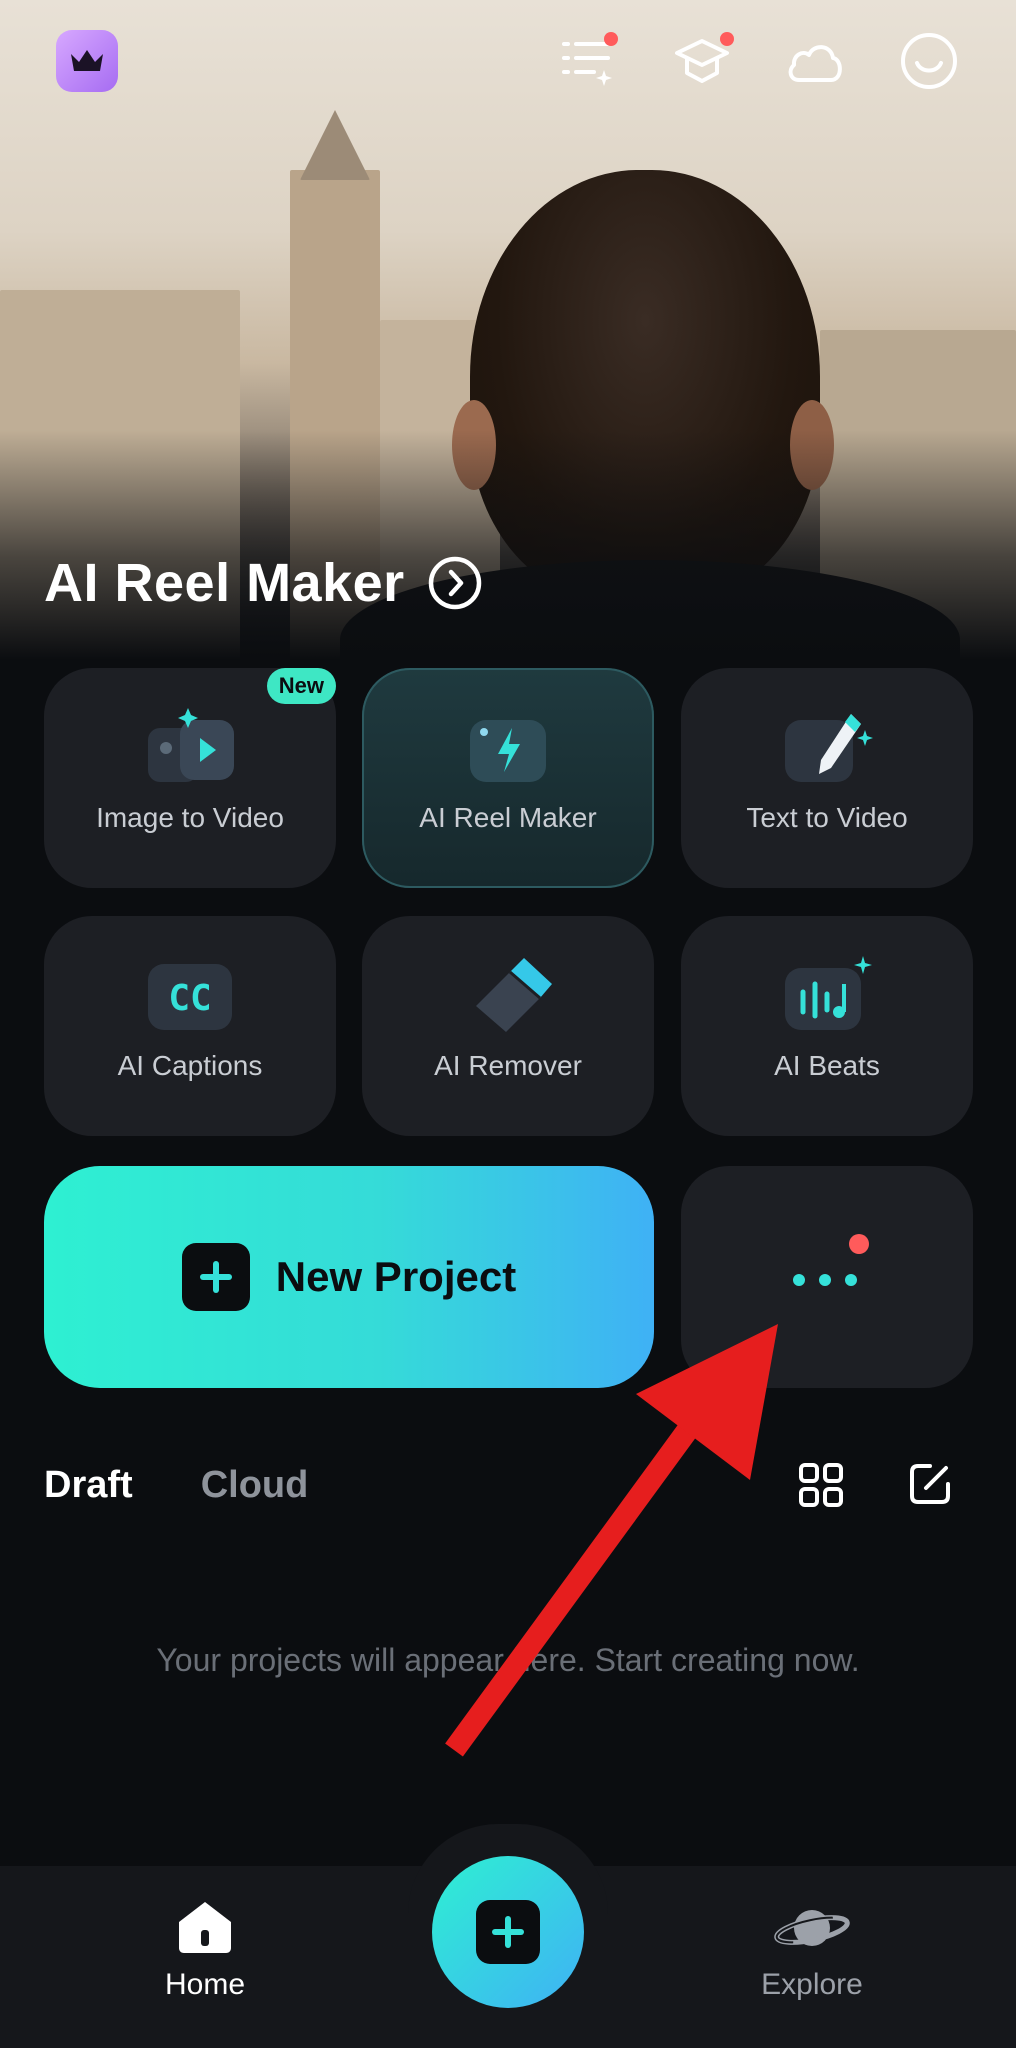  I want to click on tool-ai-captions: CC AI Captions, so click(190, 1026).